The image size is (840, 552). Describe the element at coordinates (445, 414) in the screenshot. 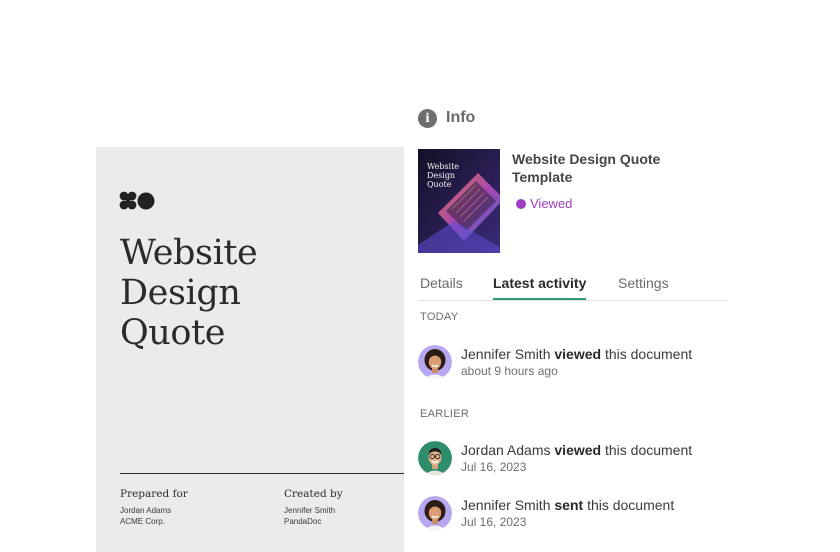

I see `section-heading-earlier: EARLIER` at that location.